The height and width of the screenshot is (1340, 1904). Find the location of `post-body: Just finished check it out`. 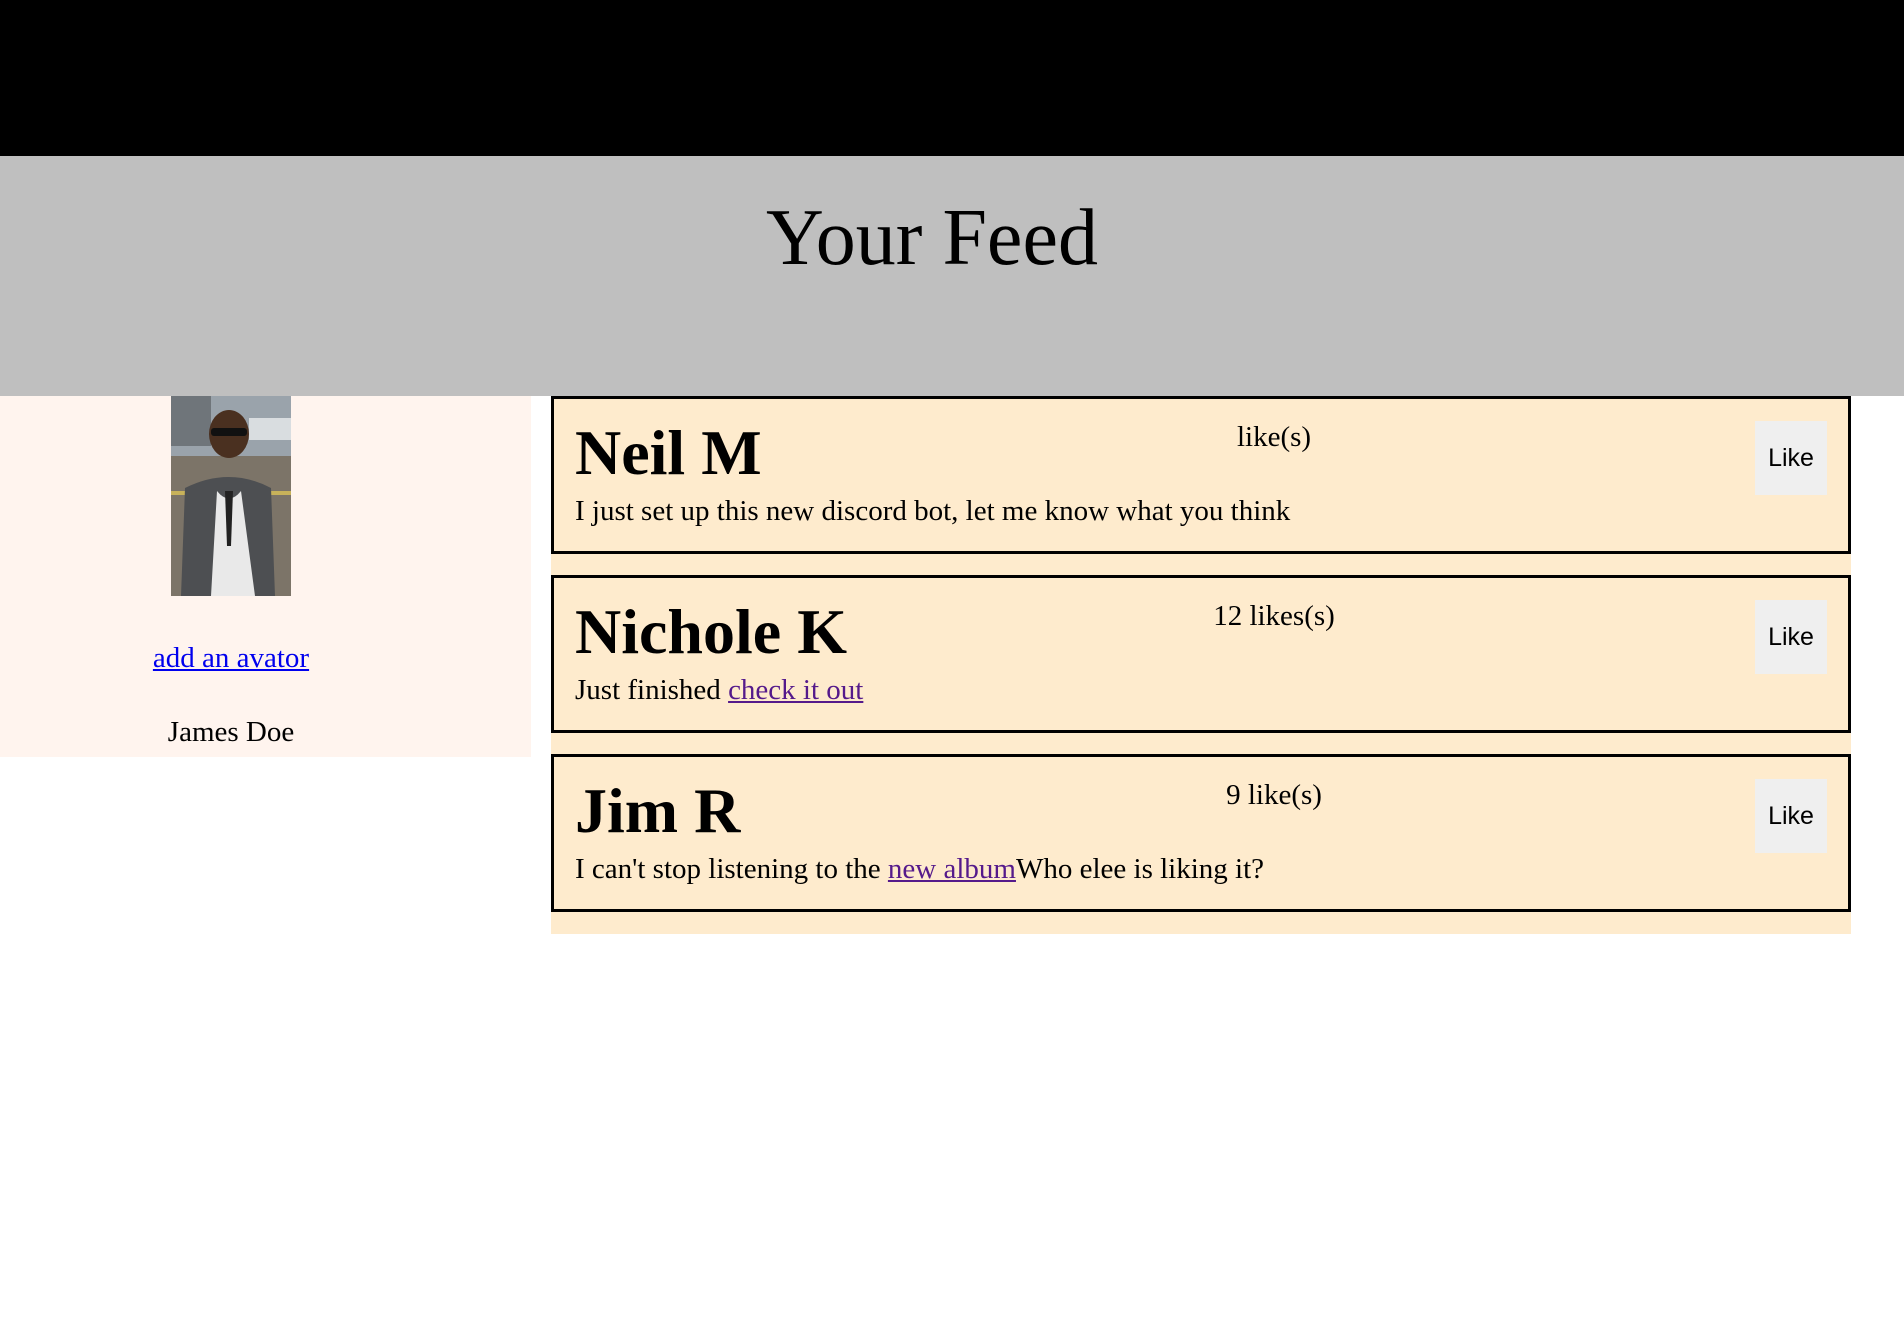

post-body: Just finished check it out is located at coordinates (719, 690).